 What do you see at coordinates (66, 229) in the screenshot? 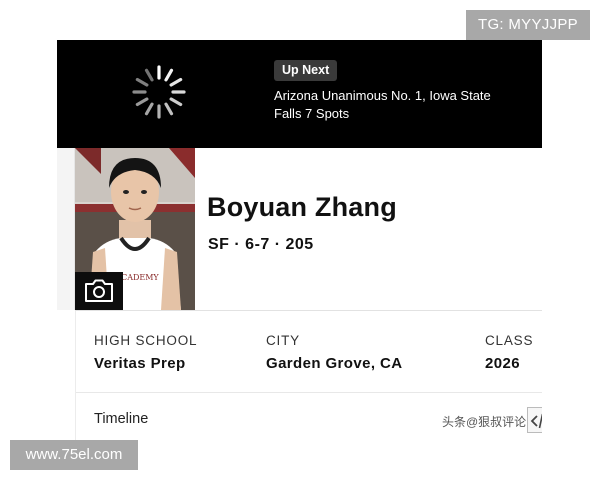
I see `photo-side-strip` at bounding box center [66, 229].